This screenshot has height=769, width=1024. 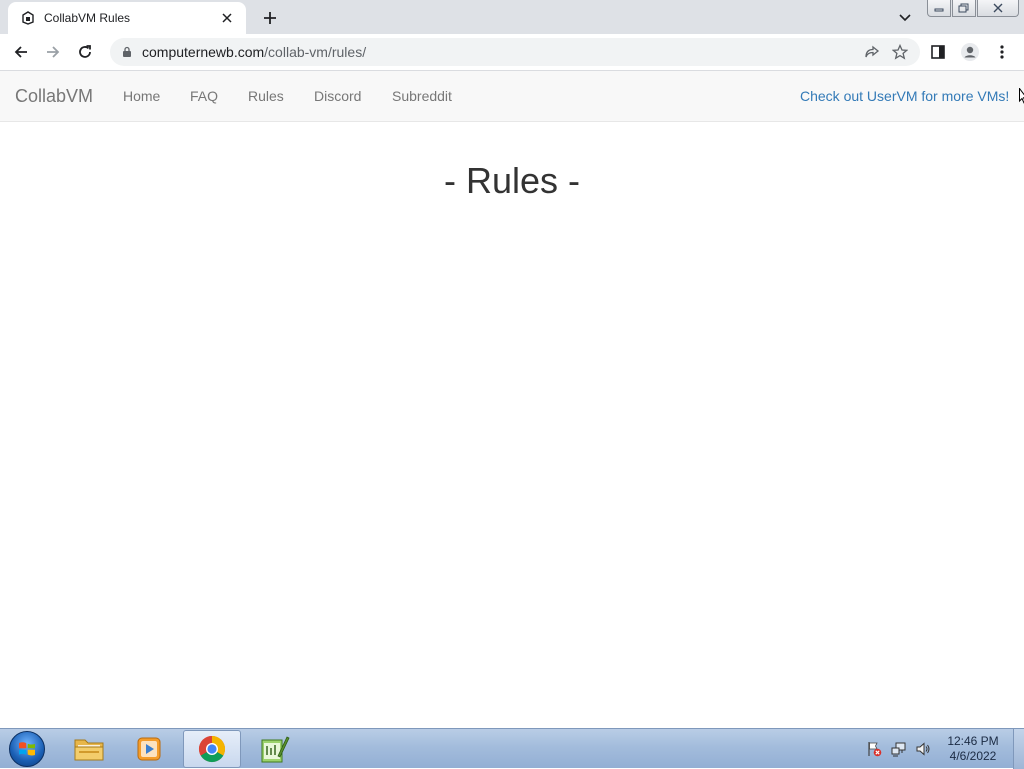 I want to click on folder-icon, so click(x=89, y=750).